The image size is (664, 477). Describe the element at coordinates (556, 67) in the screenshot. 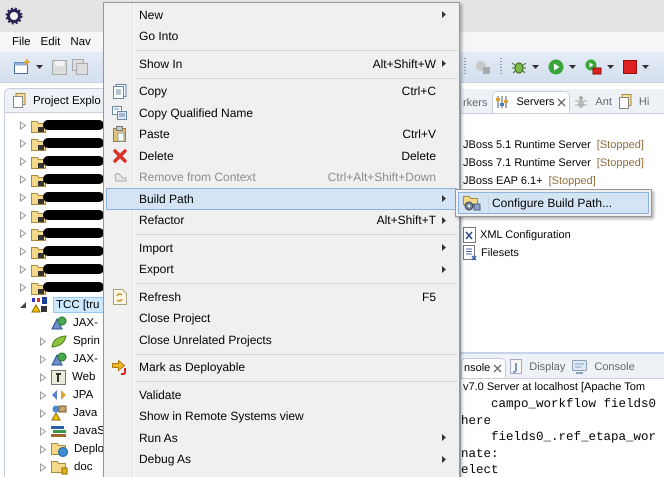

I see `run-icon` at that location.